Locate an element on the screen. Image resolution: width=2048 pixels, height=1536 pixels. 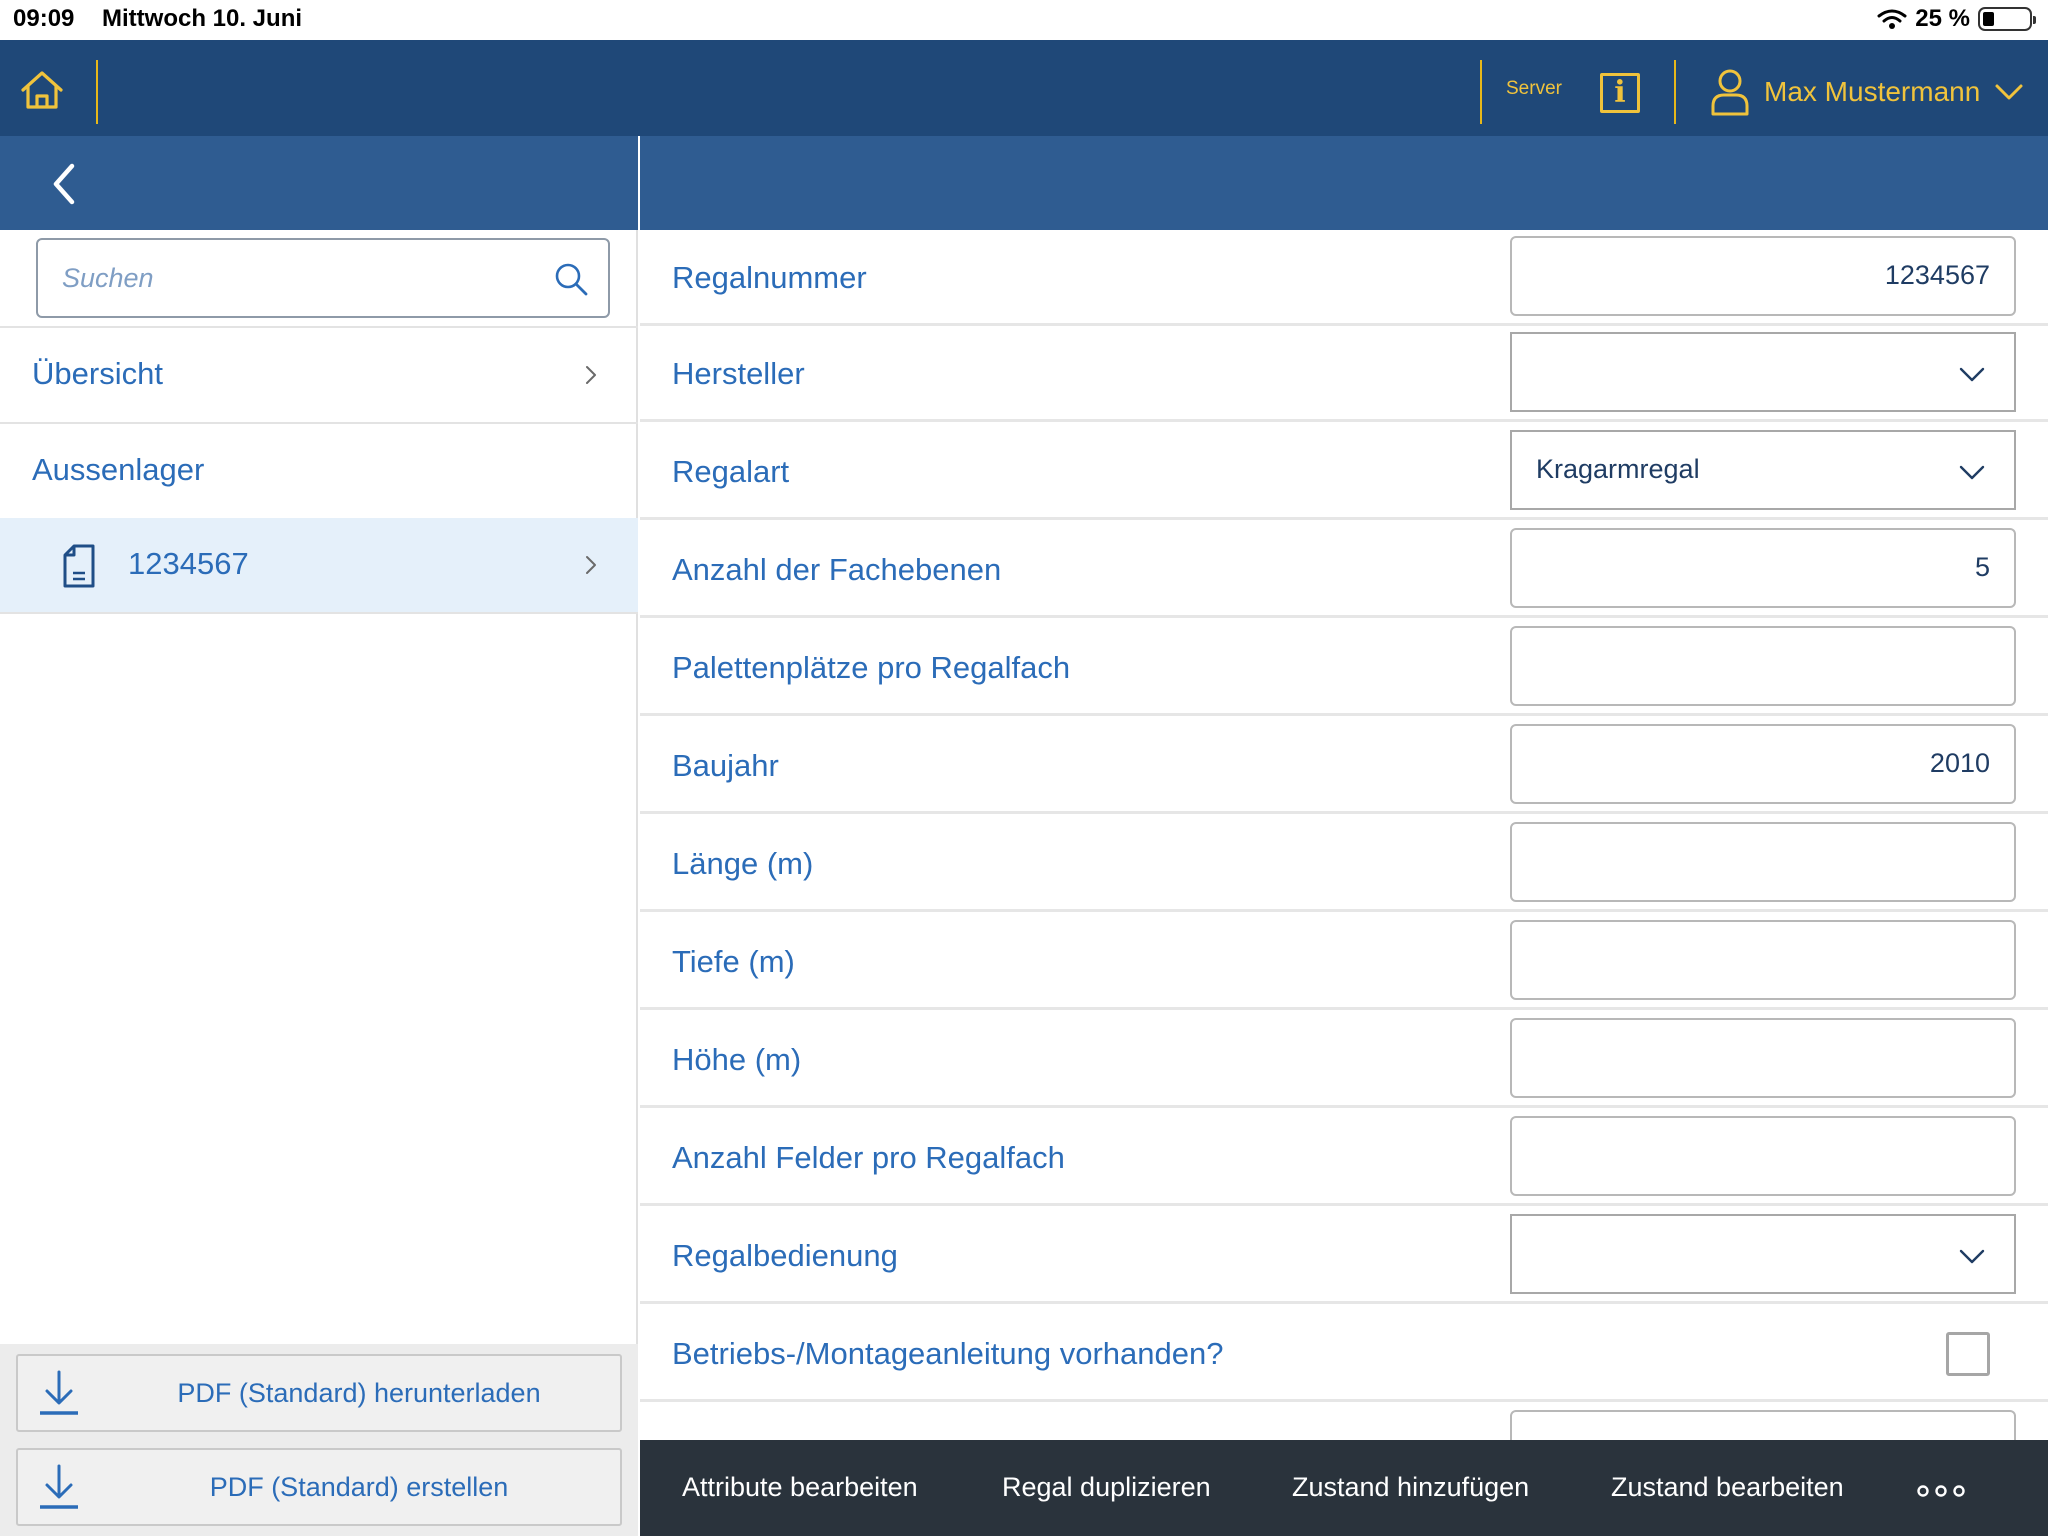
battery-icon is located at coordinates (2007, 19).